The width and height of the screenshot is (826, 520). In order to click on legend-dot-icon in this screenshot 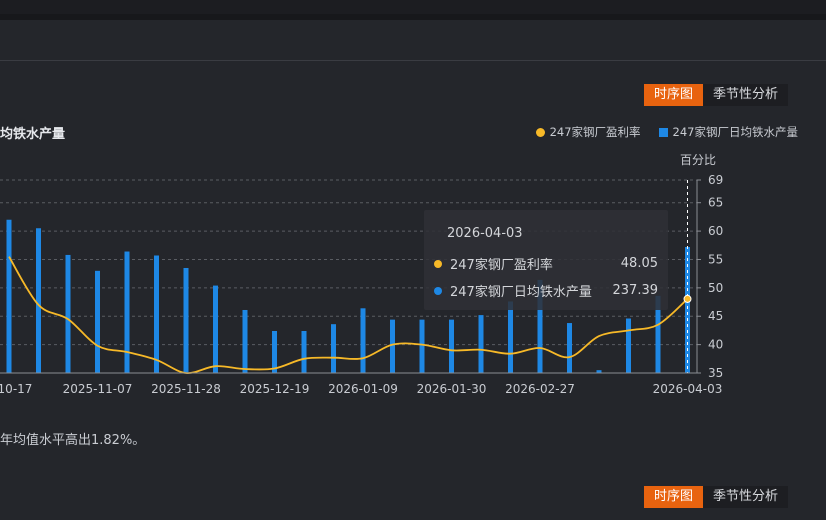, I will do `click(540, 132)`.